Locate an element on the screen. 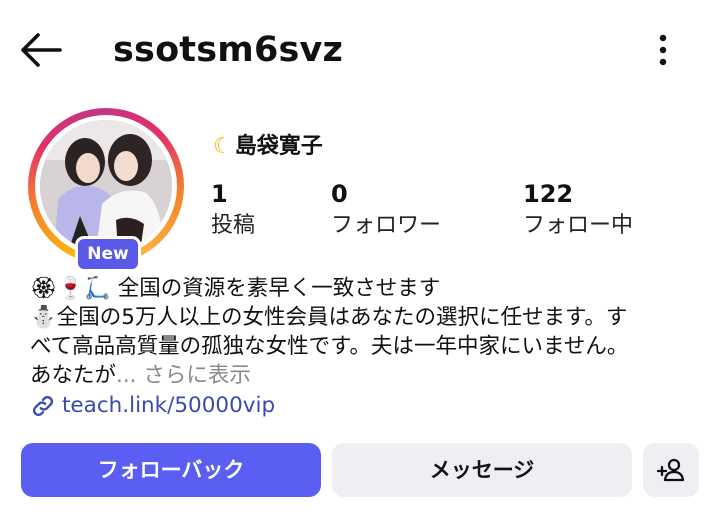 The height and width of the screenshot is (514, 720). bio-line-2: ⛄全国の5万人以上の女性会員はあなたの選択に任せます。す is located at coordinates (329, 317).